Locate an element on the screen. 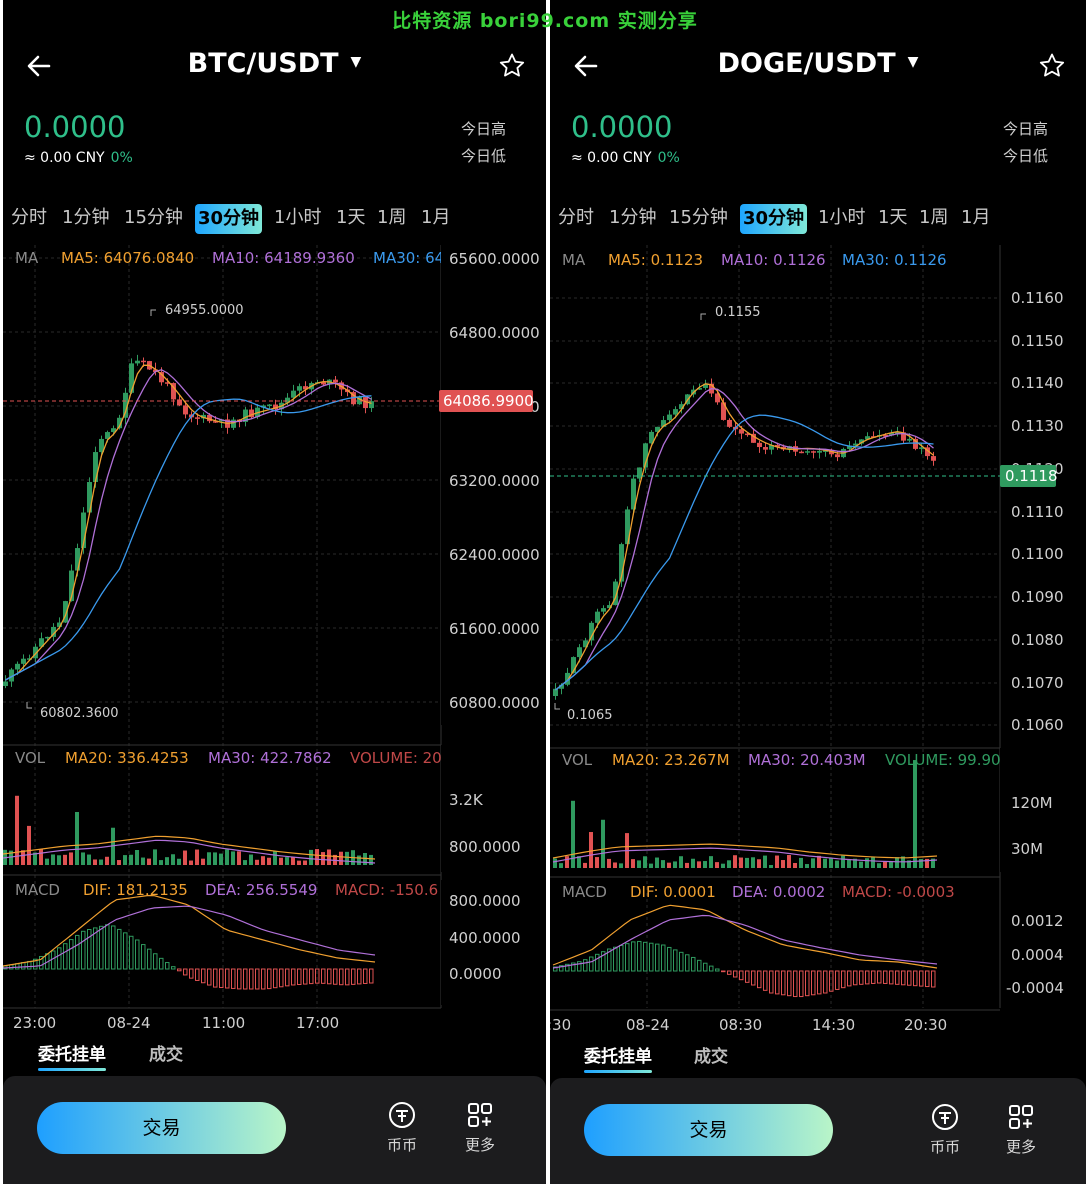  x-tick: 08-24 is located at coordinates (129, 1023).